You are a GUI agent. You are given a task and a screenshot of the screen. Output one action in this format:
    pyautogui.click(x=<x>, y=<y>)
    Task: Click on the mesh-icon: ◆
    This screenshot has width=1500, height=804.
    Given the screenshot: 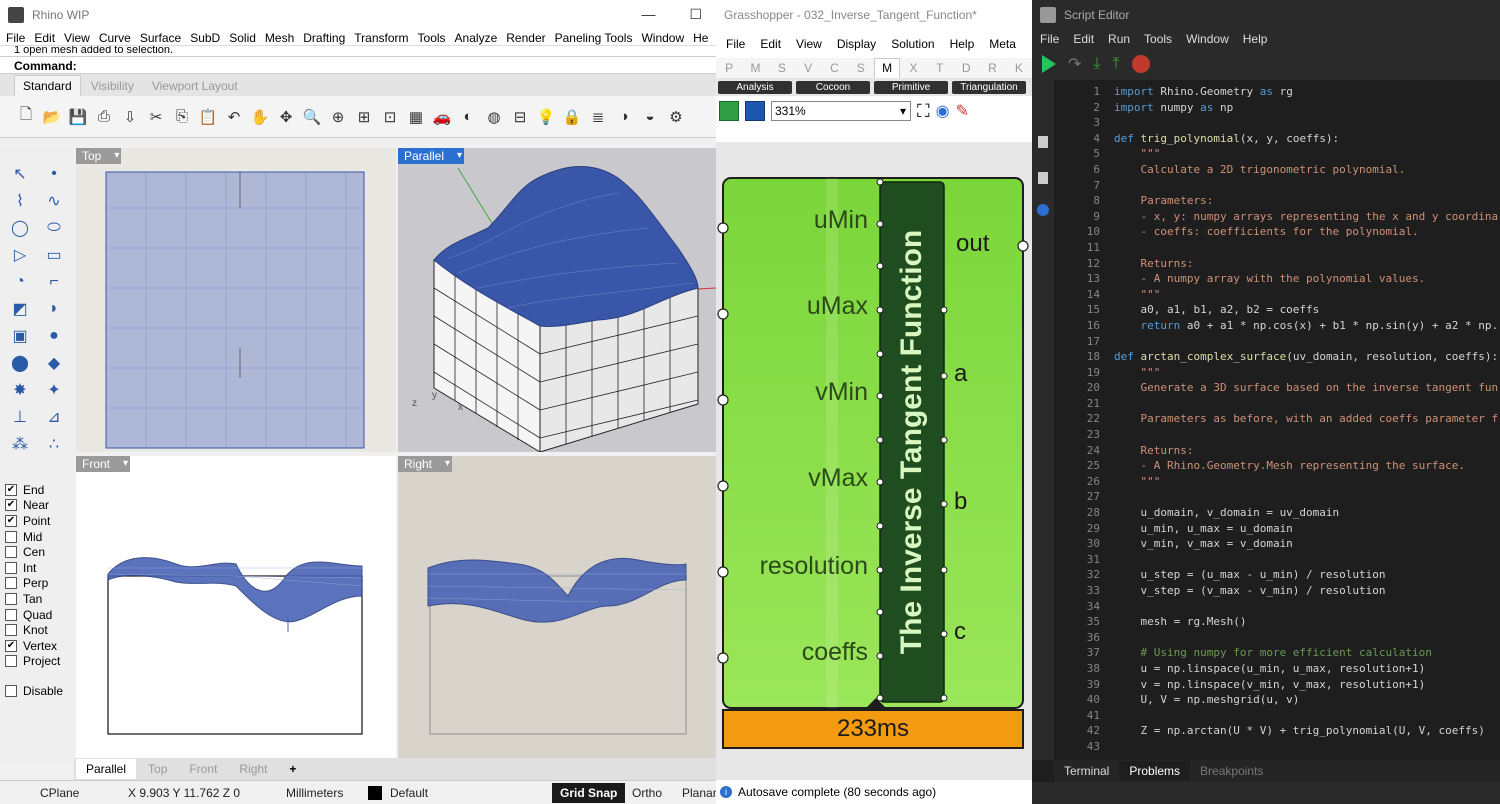 What is the action you would take?
    pyautogui.click(x=54, y=362)
    